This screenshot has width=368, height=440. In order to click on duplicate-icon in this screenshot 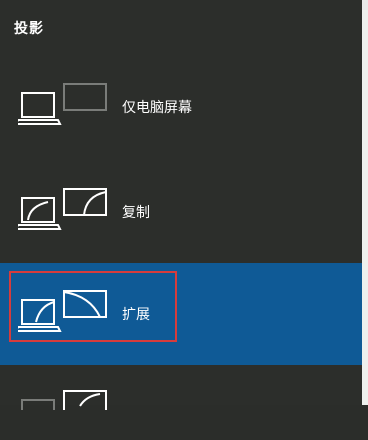, I will do `click(63, 213)`.